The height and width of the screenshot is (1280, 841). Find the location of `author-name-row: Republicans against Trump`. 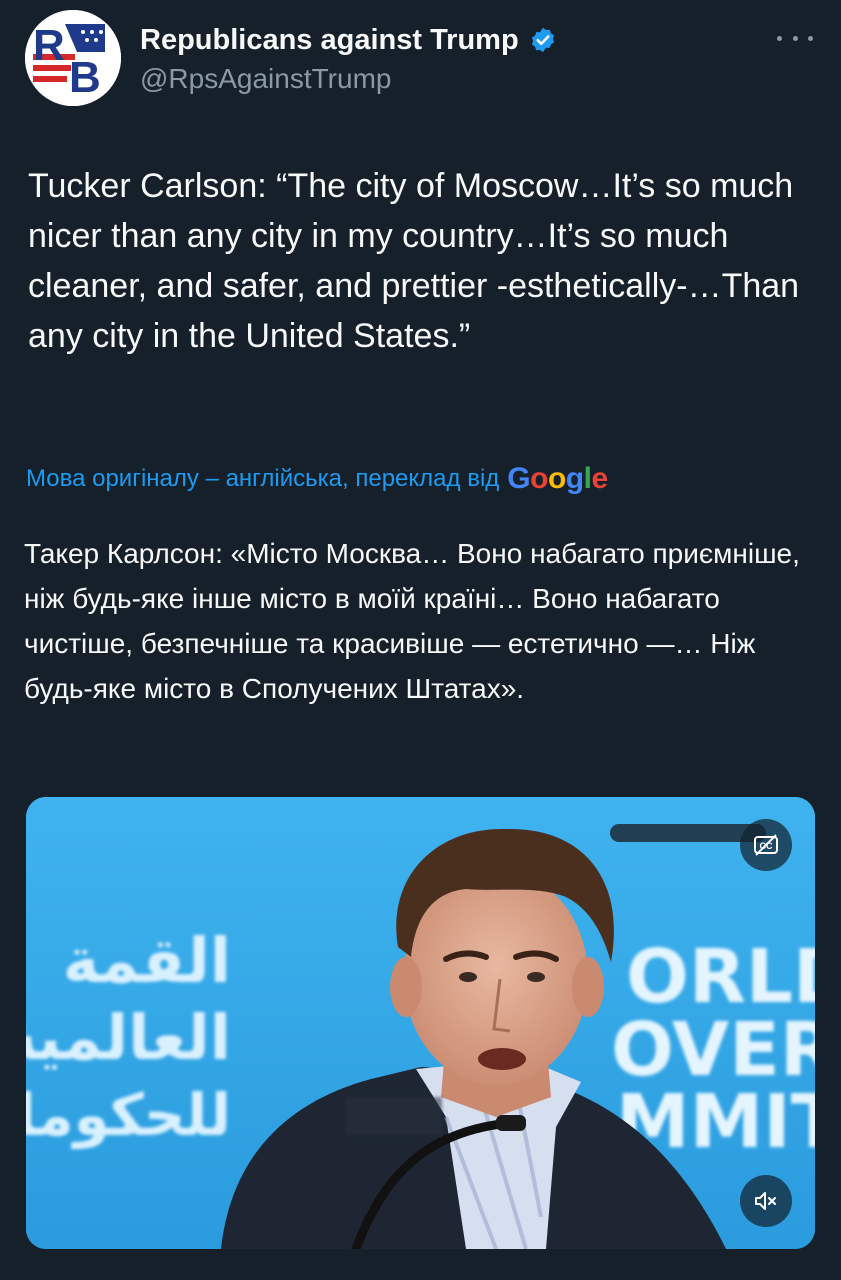

author-name-row: Republicans against Trump is located at coordinates (348, 40).